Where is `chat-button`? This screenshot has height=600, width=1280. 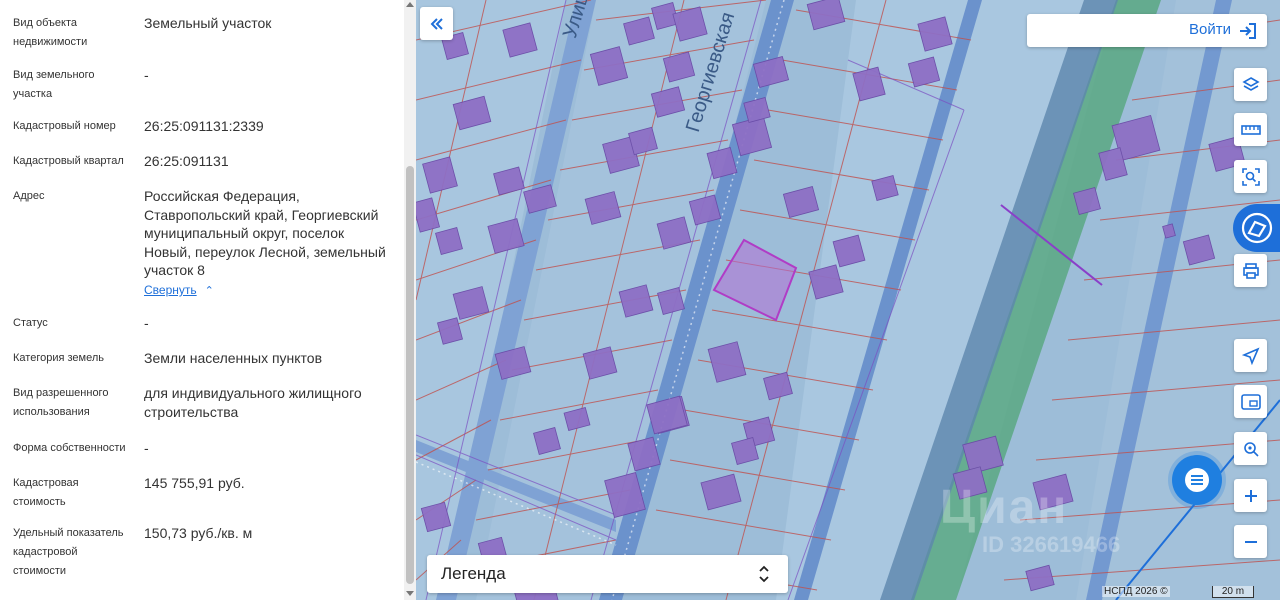 chat-button is located at coordinates (1197, 480).